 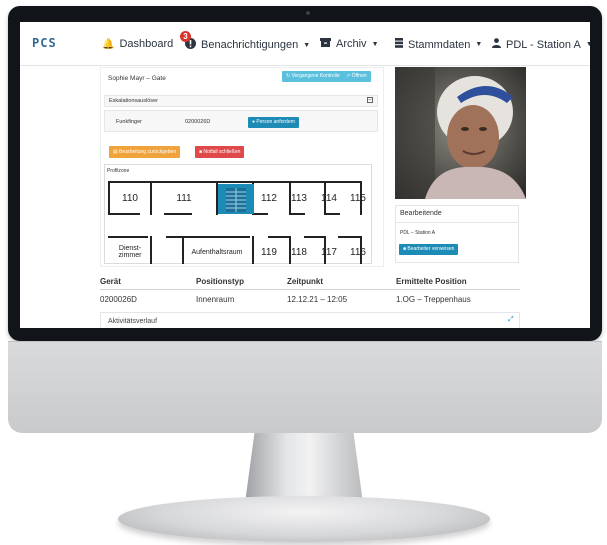 I want to click on room-113: 113, so click(x=299, y=198).